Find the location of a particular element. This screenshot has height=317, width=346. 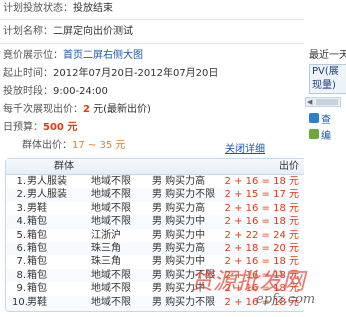

slot-row: 投放时段：9:00-24:00 is located at coordinates (55, 92).